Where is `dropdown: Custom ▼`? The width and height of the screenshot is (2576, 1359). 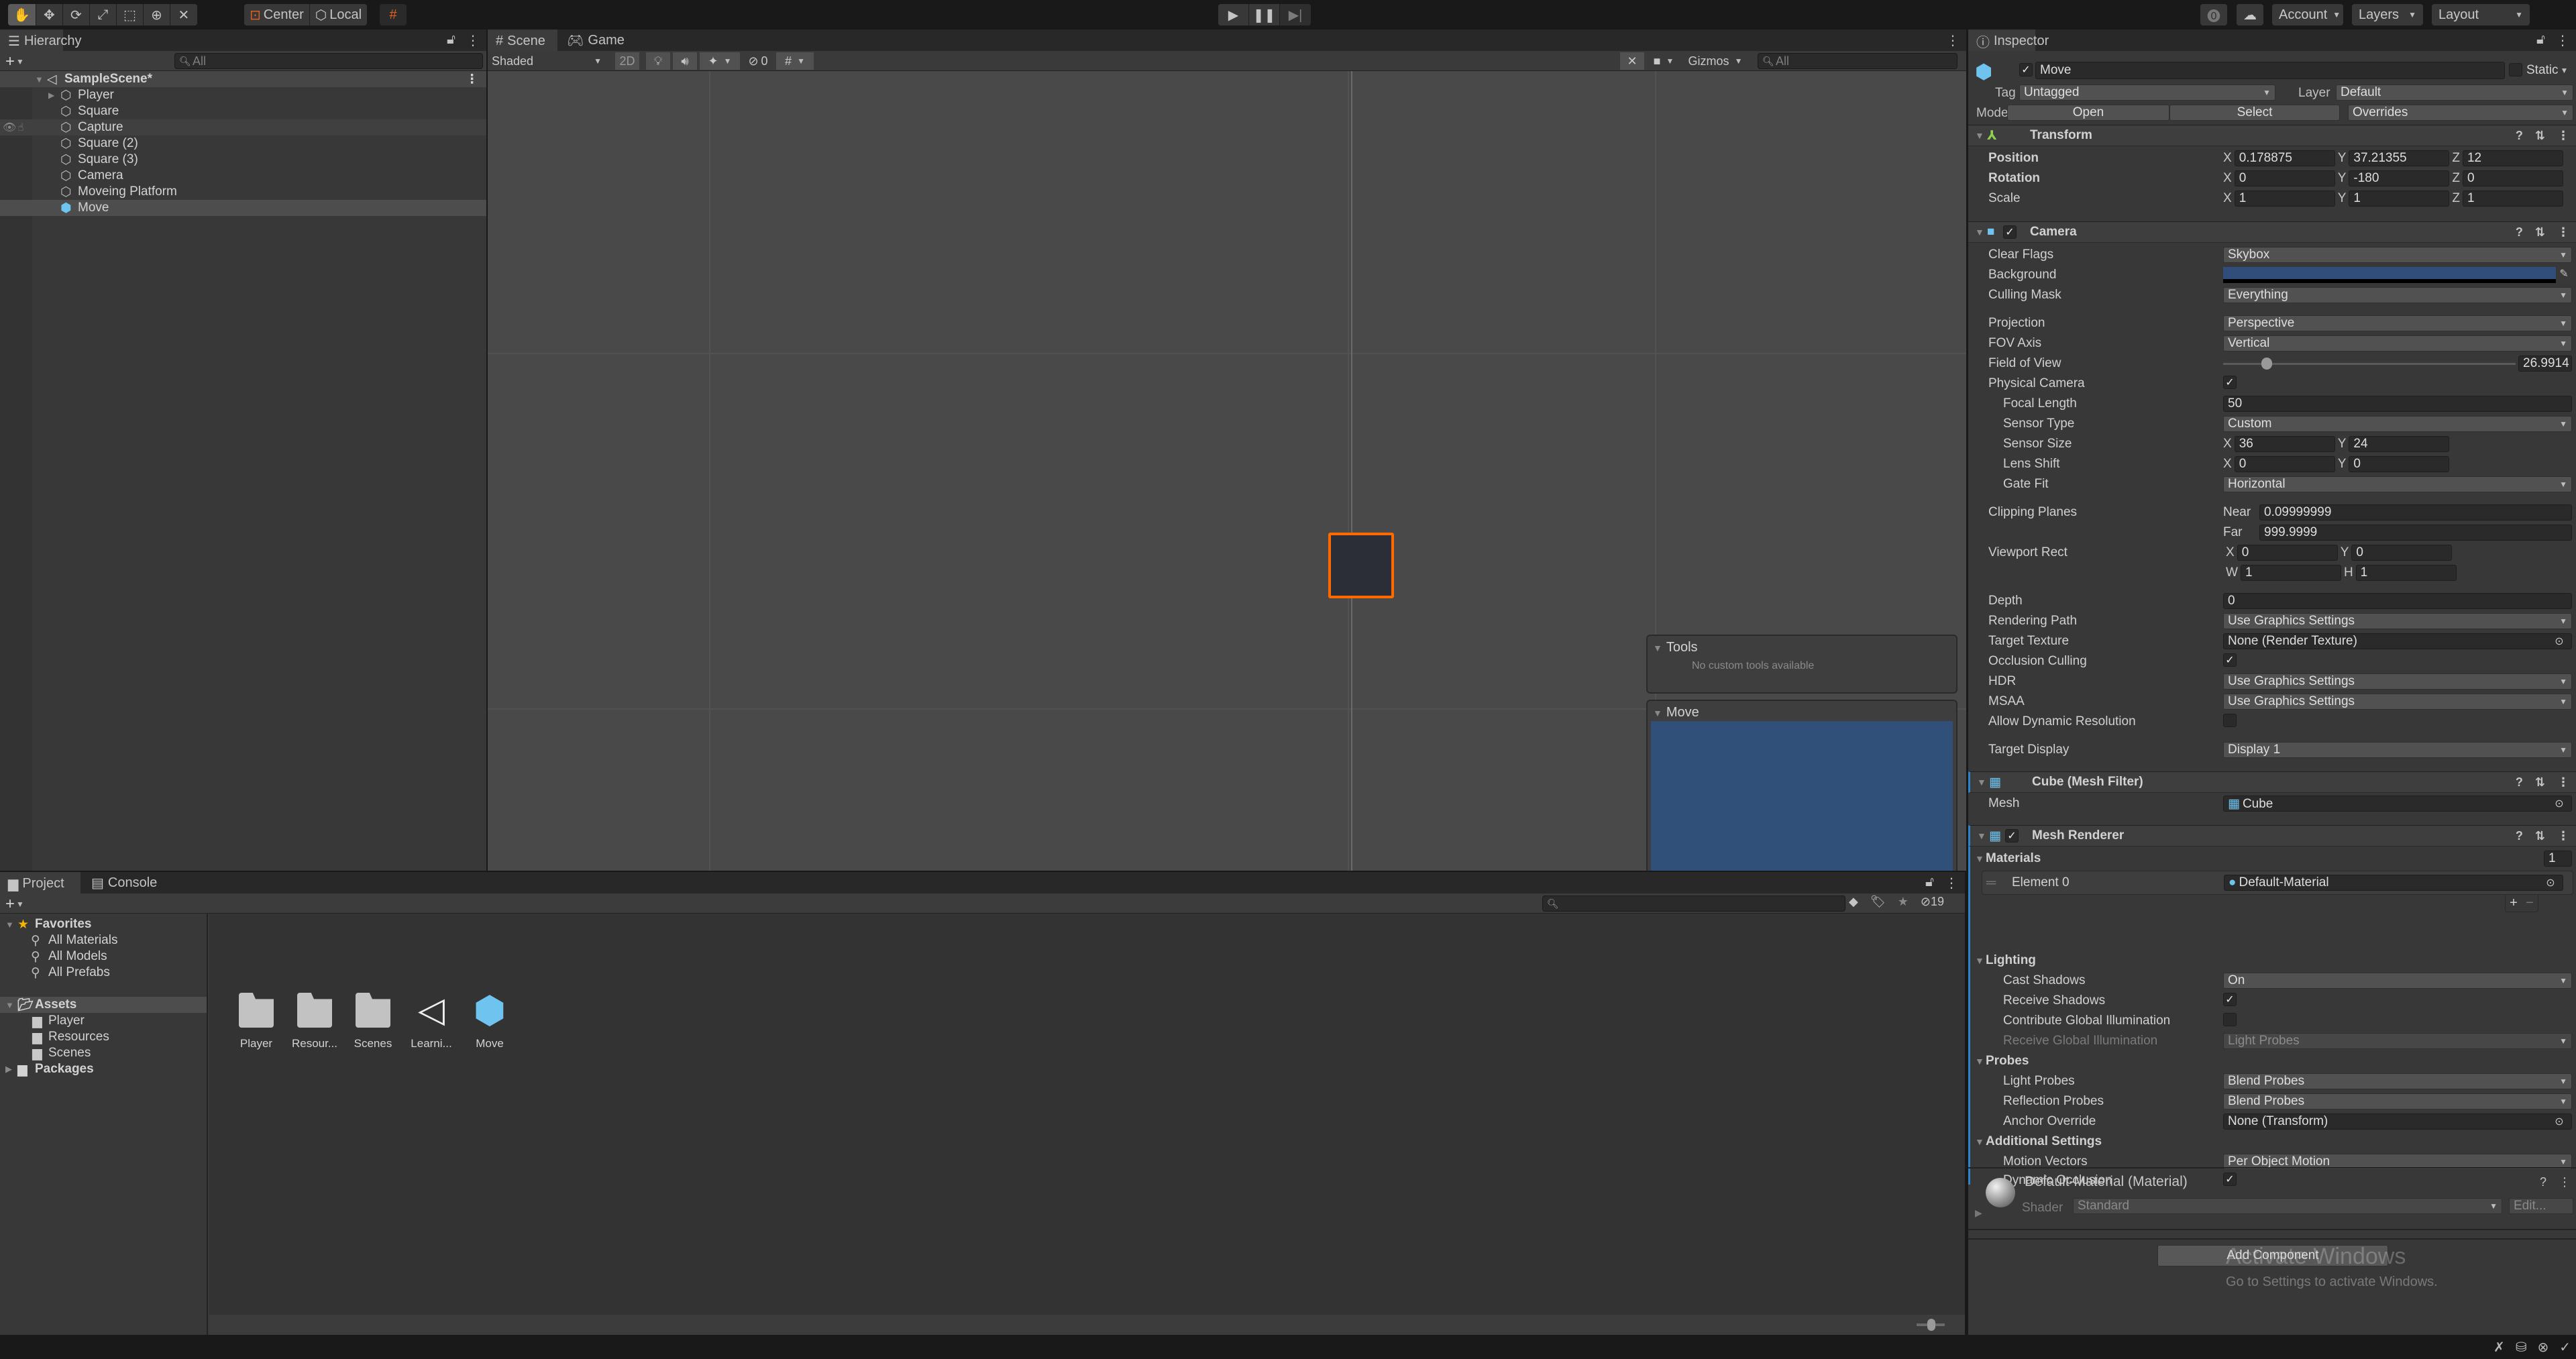 dropdown: Custom ▼ is located at coordinates (2397, 424).